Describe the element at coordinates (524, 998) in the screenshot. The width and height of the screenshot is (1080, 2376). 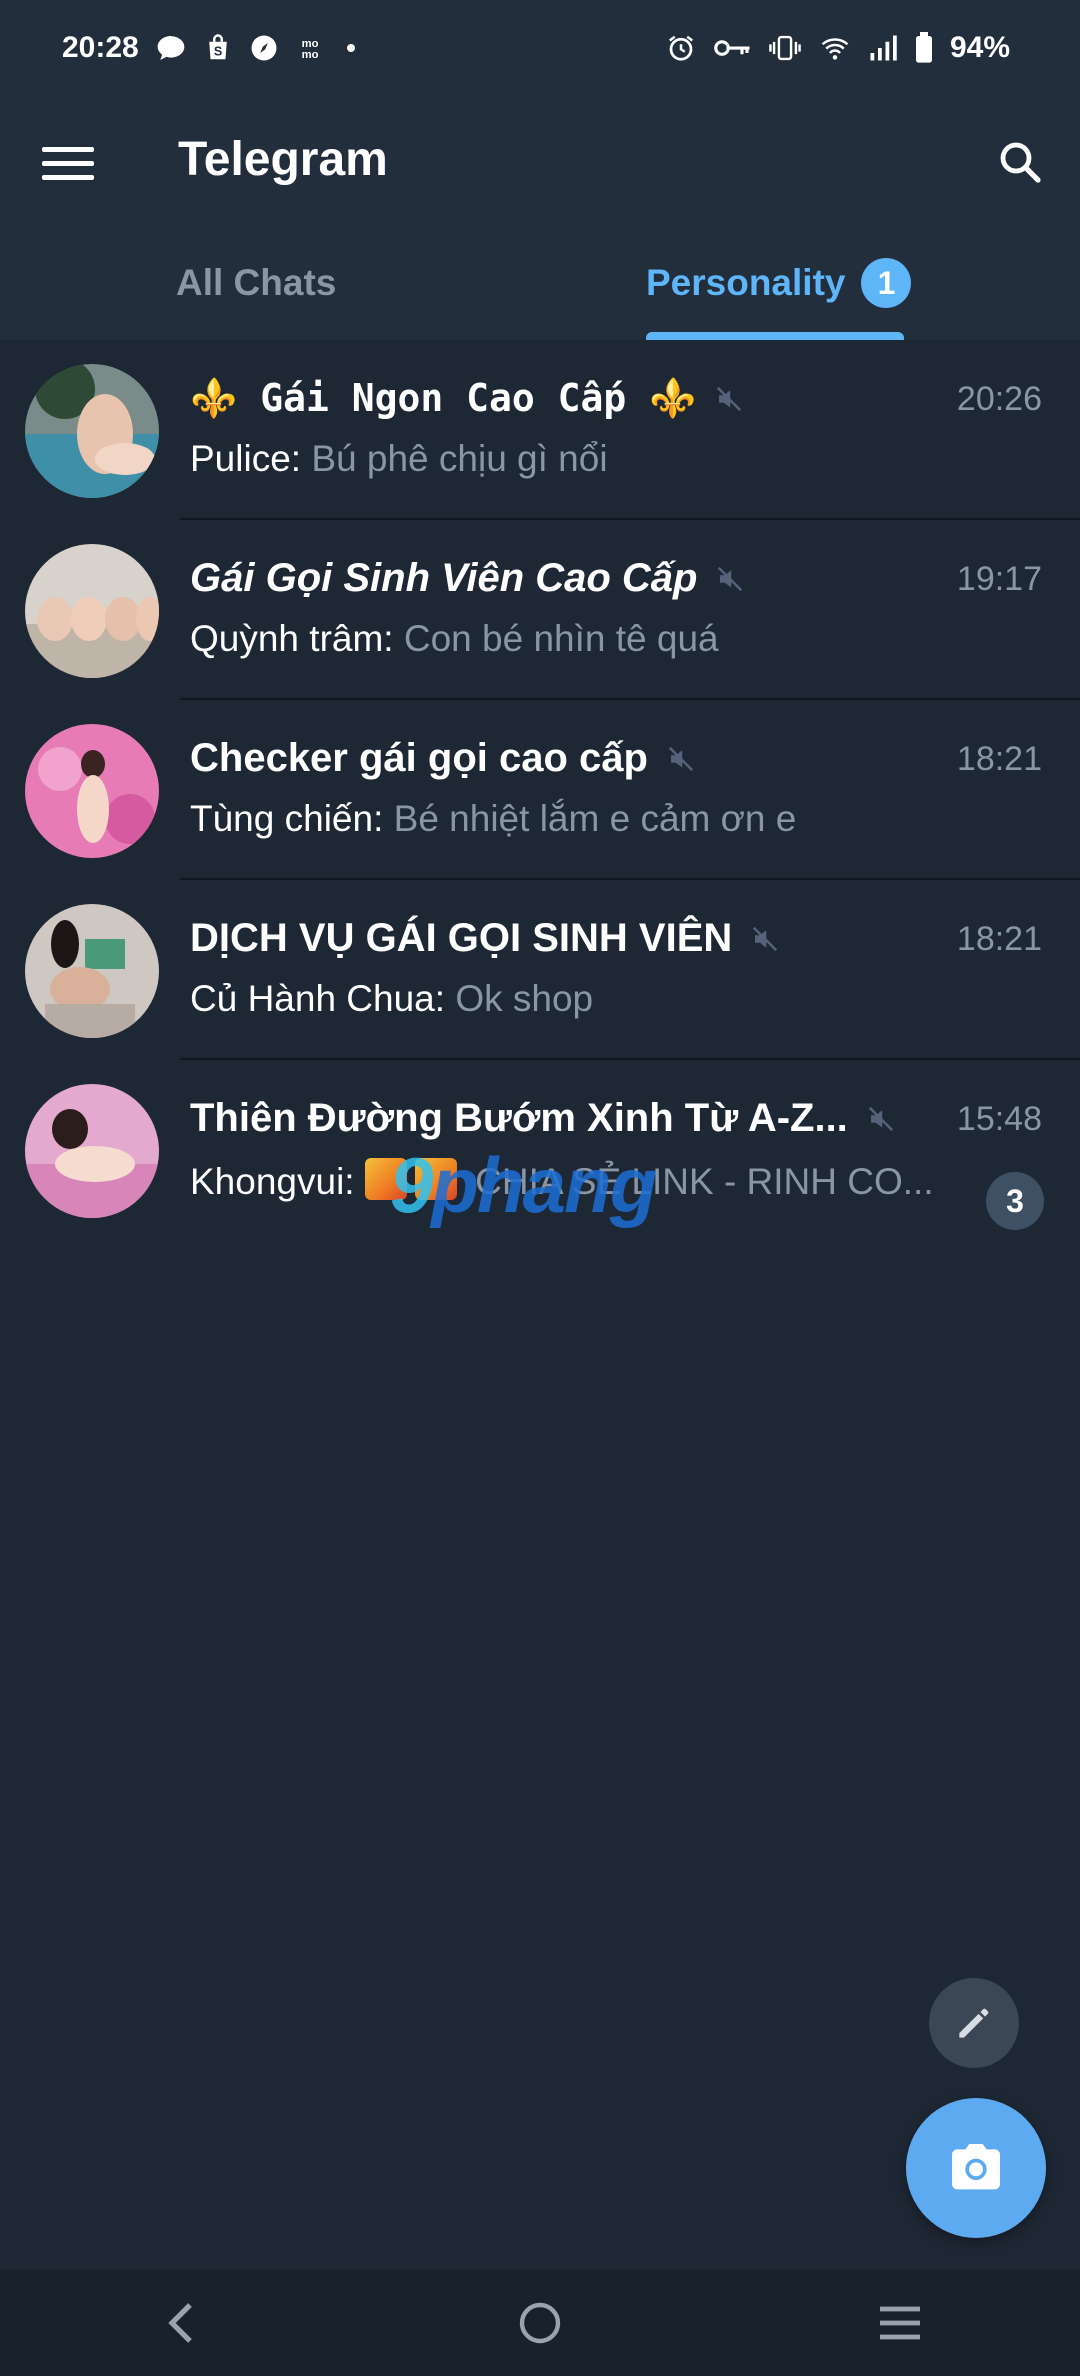
I see `preview-message: Ok shop` at that location.